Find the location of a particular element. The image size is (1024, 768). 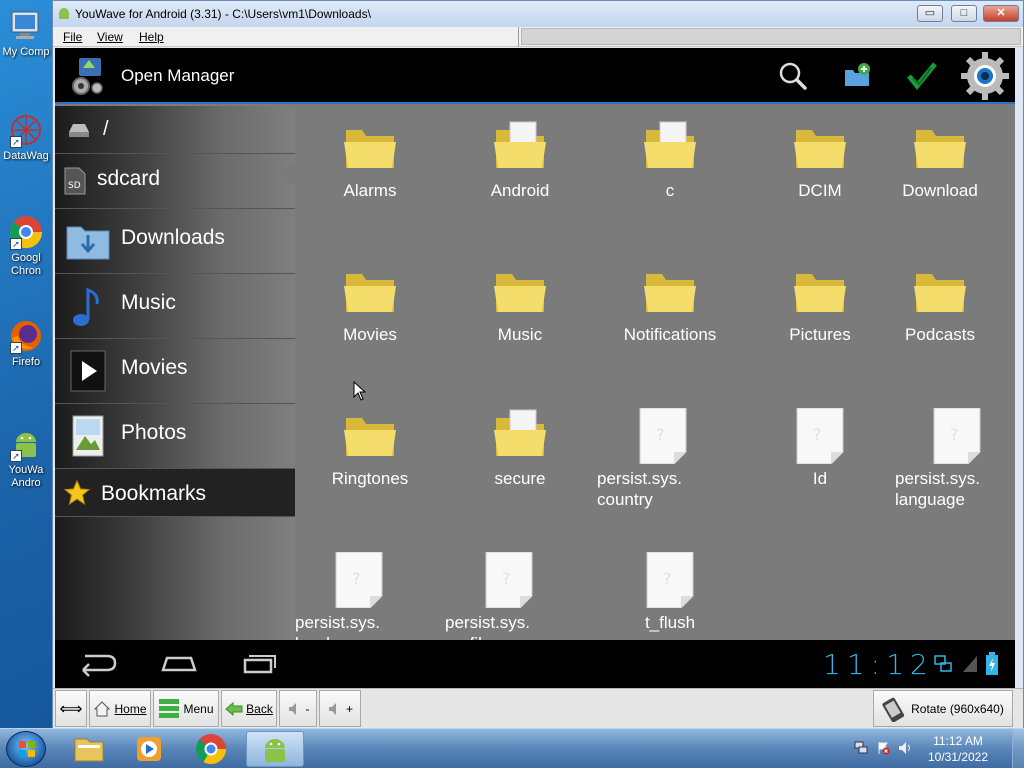

tray-date: 10/31/2022 is located at coordinates (958, 757).